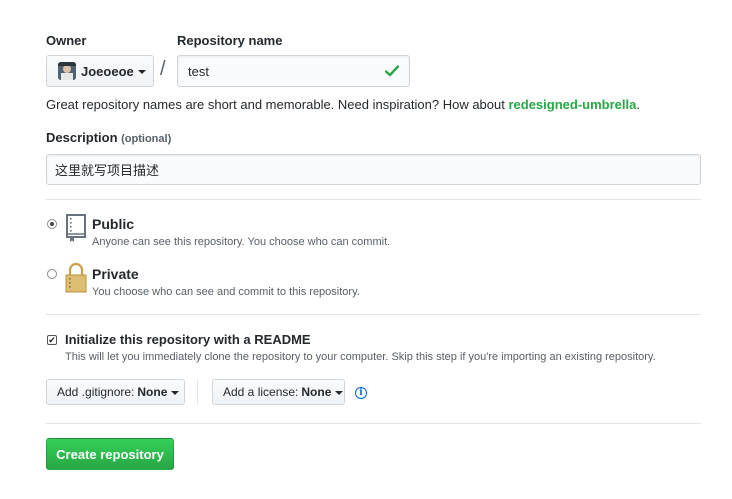 This screenshot has width=732, height=499. I want to click on readme-title: Initialize this repository with a README, so click(188, 339).